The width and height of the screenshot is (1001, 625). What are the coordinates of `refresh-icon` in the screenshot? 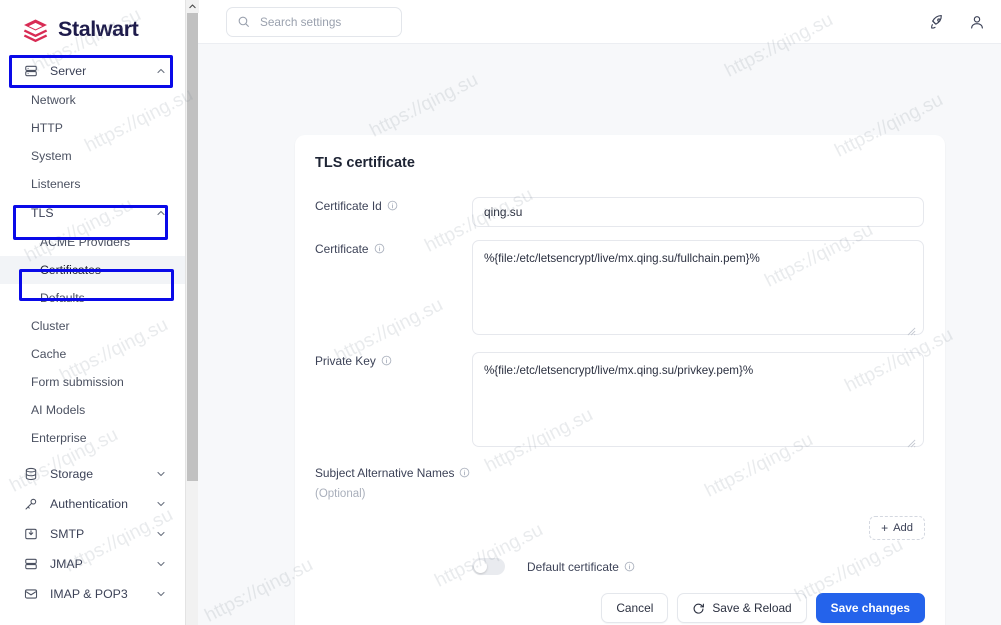 It's located at (698, 608).